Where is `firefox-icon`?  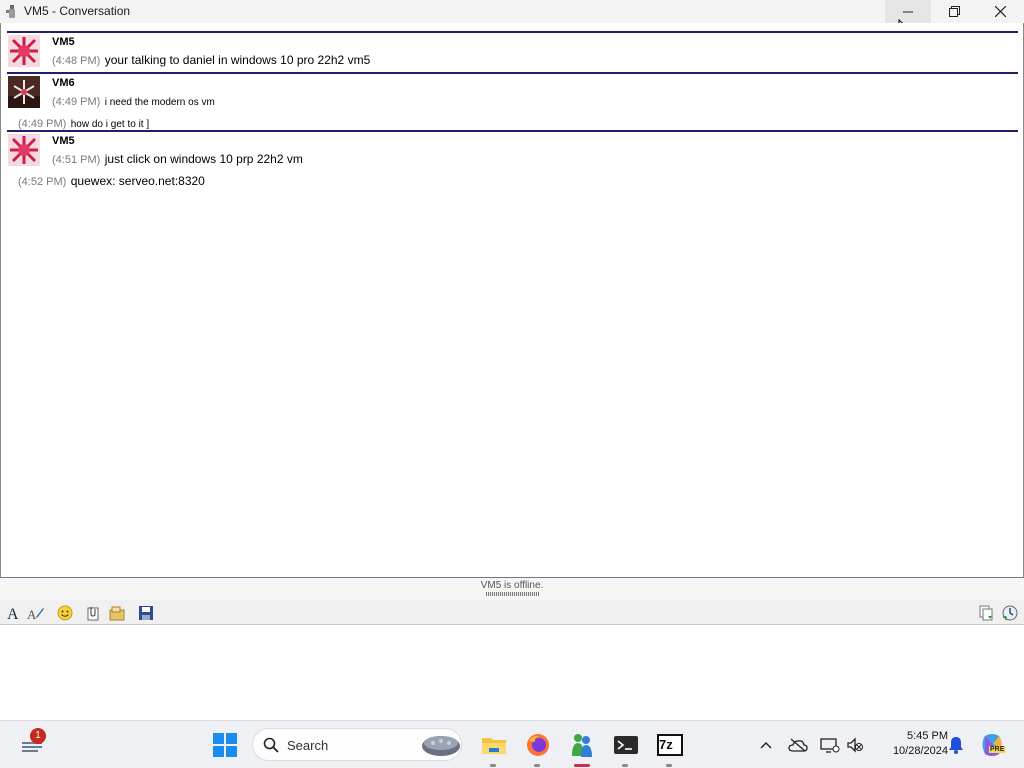 firefox-icon is located at coordinates (538, 745).